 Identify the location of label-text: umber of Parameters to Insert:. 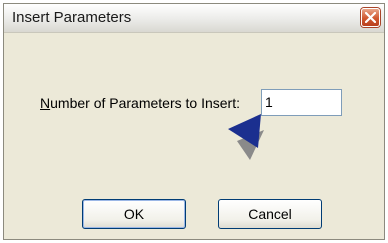
(145, 103).